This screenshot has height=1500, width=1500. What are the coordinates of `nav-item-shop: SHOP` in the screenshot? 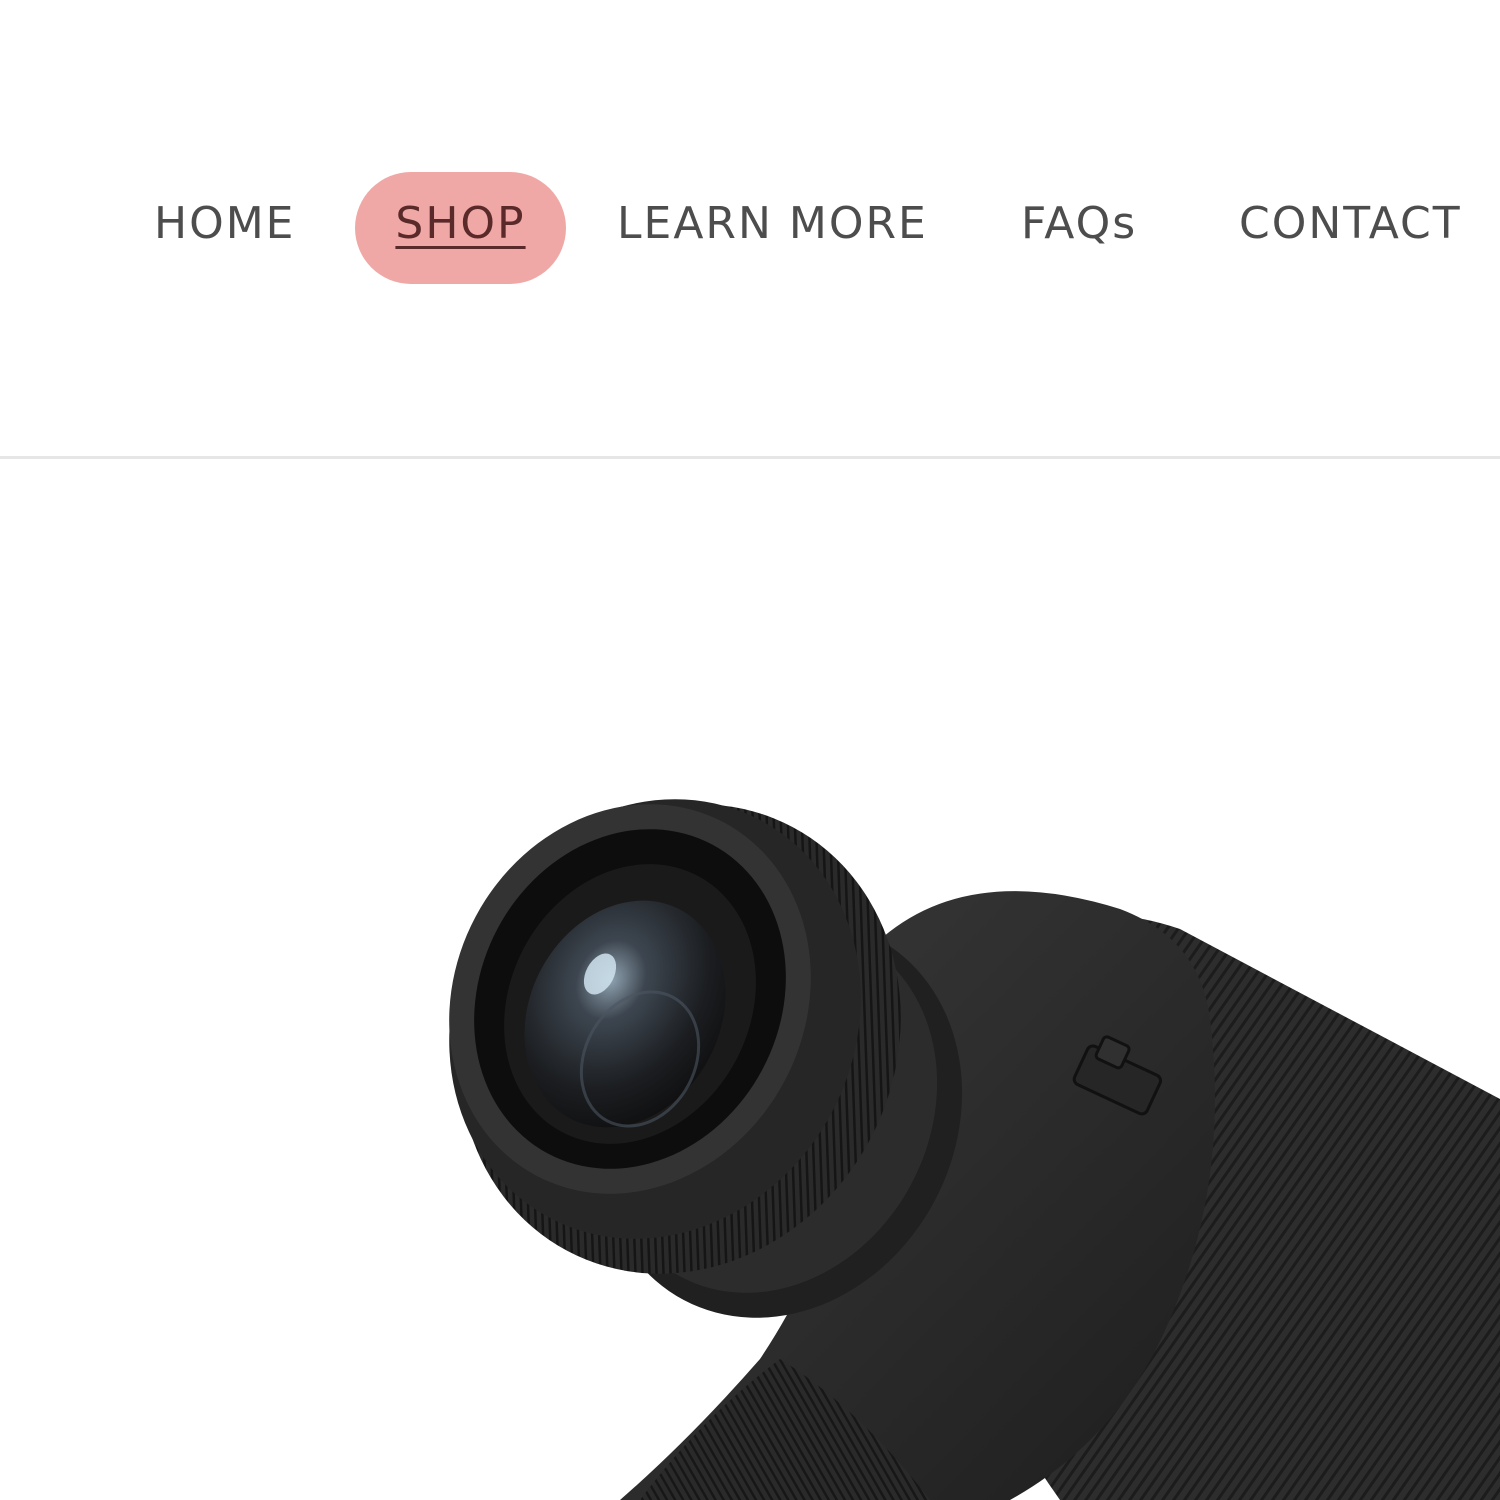 It's located at (460, 228).